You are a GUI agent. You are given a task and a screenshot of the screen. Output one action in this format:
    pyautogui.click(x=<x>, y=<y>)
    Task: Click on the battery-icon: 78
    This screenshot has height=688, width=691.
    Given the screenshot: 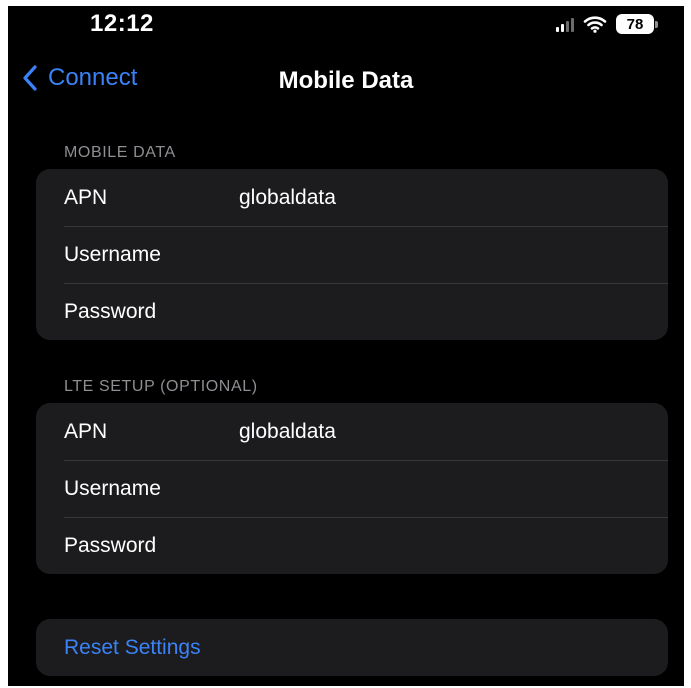 What is the action you would take?
    pyautogui.click(x=637, y=24)
    